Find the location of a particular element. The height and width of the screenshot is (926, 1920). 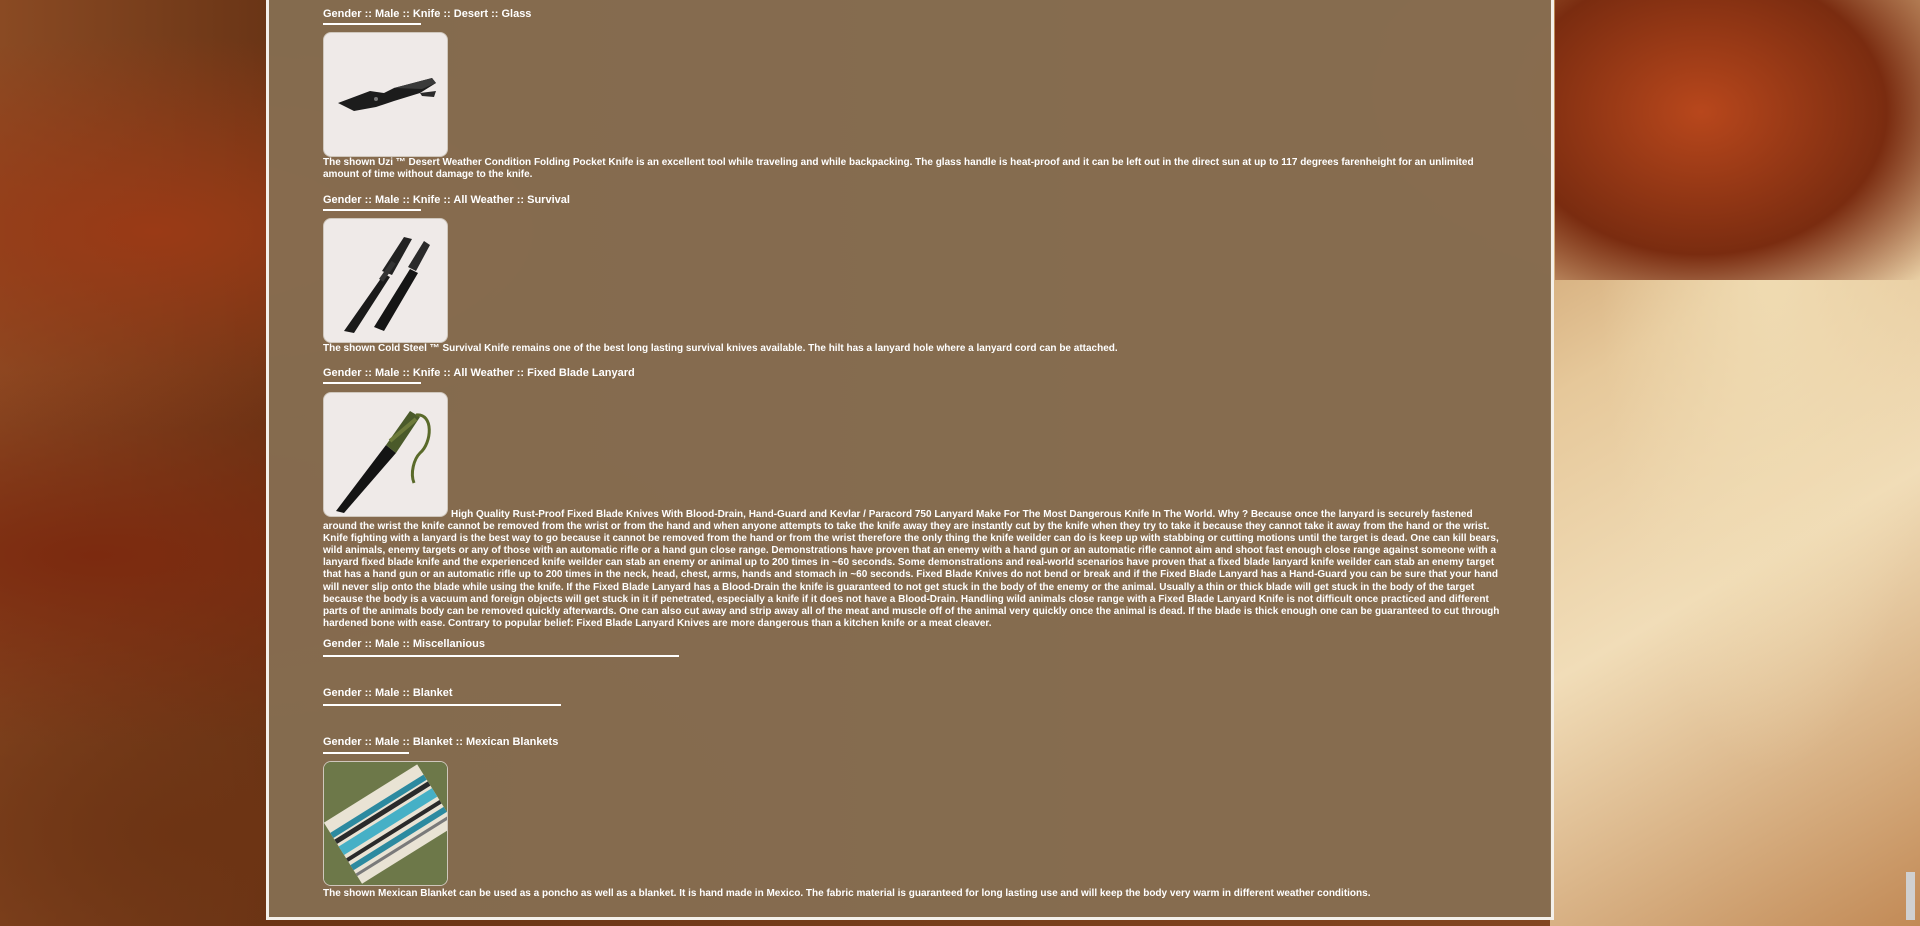

background-map-corner is located at coordinates (1737, 140).